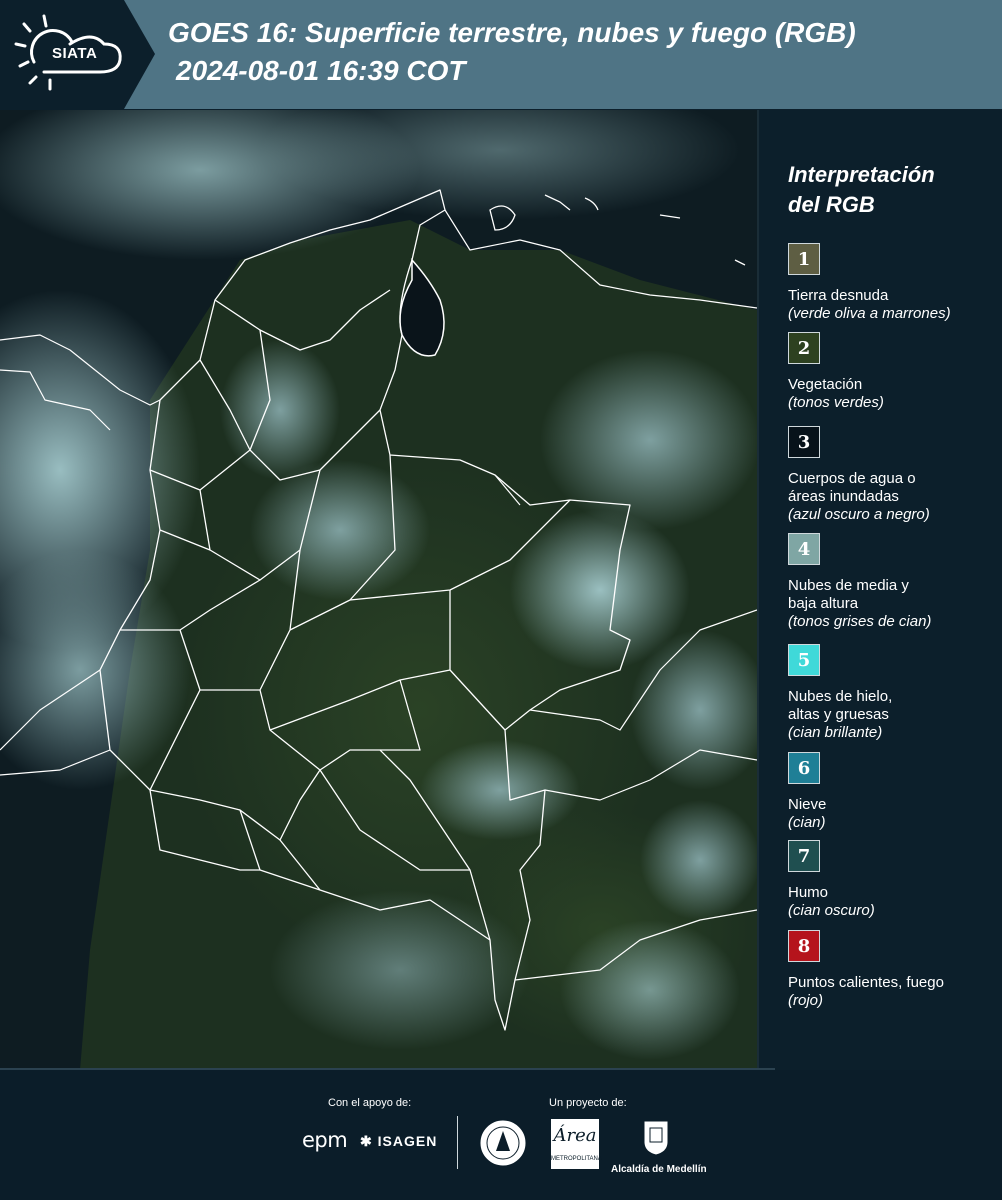  I want to click on area-logo-text: Área, so click(575, 1135).